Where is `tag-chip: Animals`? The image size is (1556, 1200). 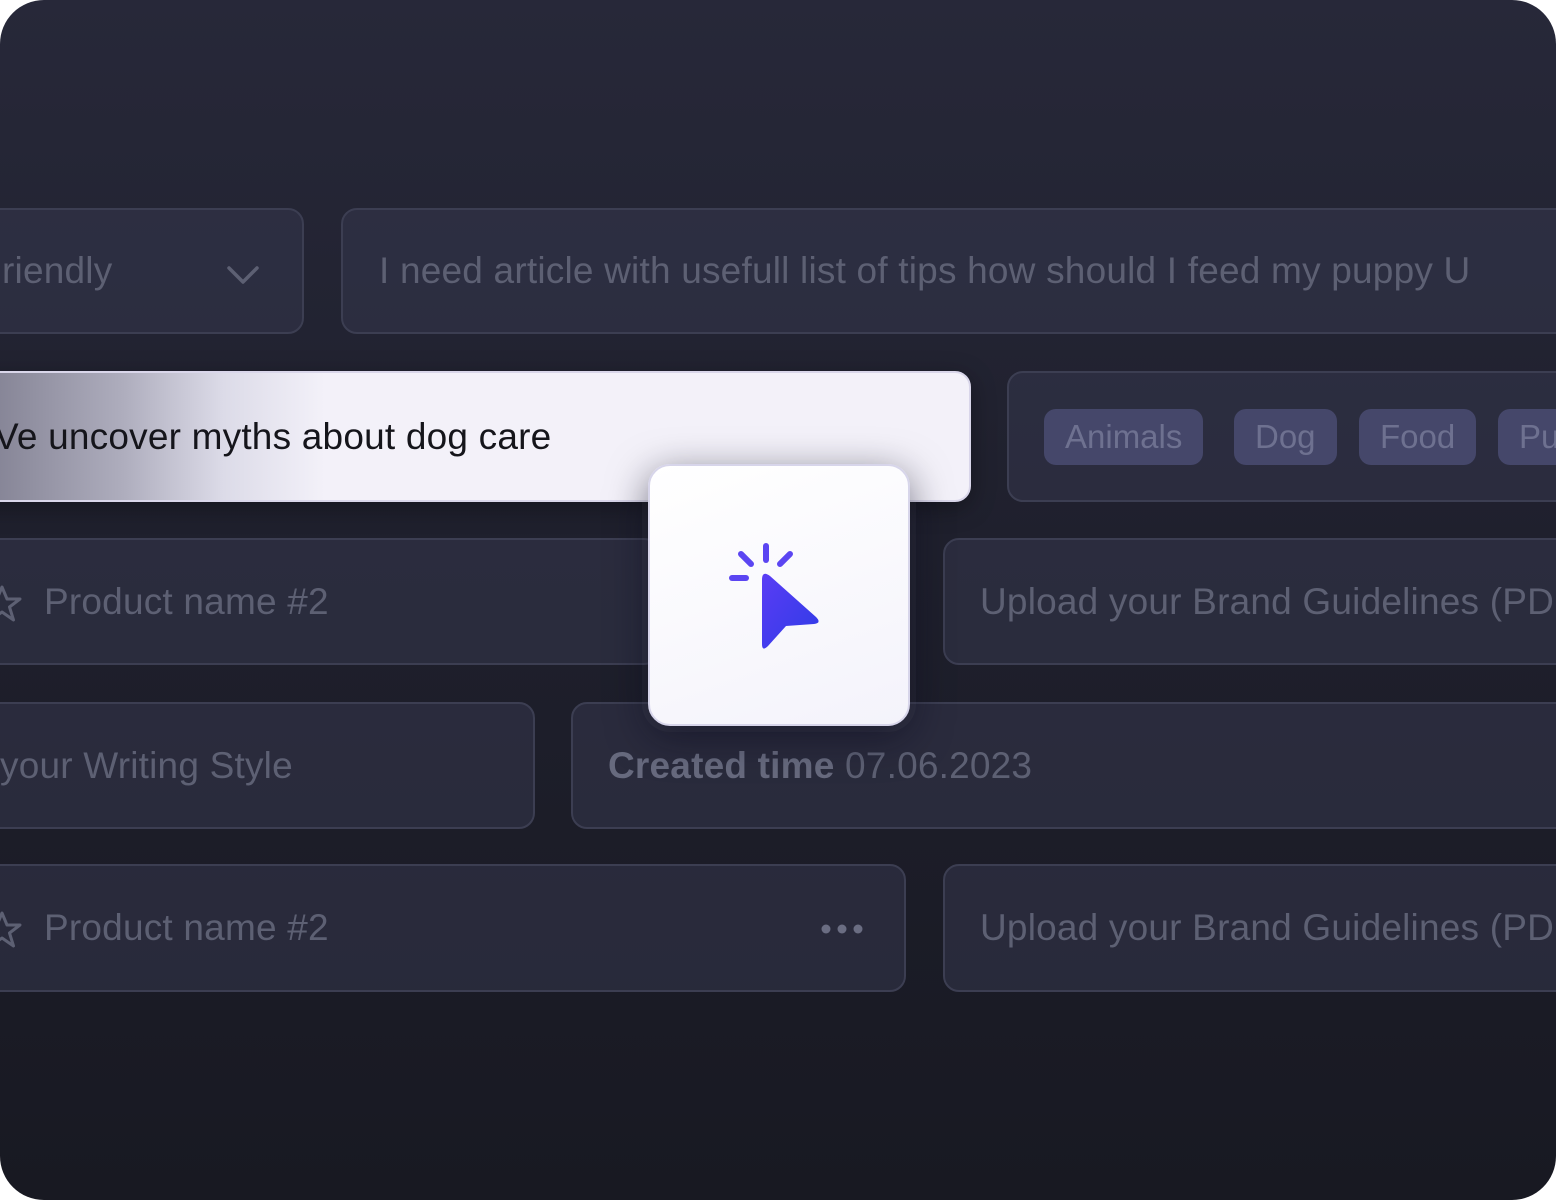 tag-chip: Animals is located at coordinates (1124, 437).